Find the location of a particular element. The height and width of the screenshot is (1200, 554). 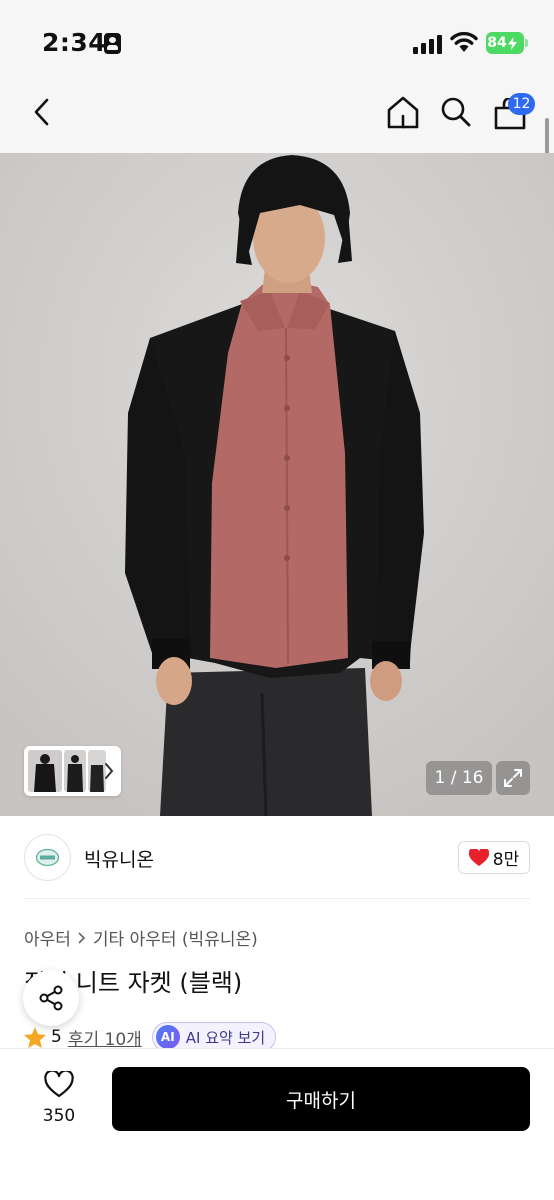

breadcrumb: 아우터 기타 아우터 (빅유니온) is located at coordinates (141, 937).